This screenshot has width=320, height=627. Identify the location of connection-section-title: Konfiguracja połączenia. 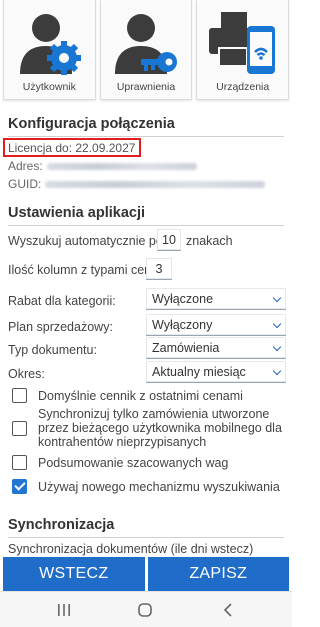
(91, 124).